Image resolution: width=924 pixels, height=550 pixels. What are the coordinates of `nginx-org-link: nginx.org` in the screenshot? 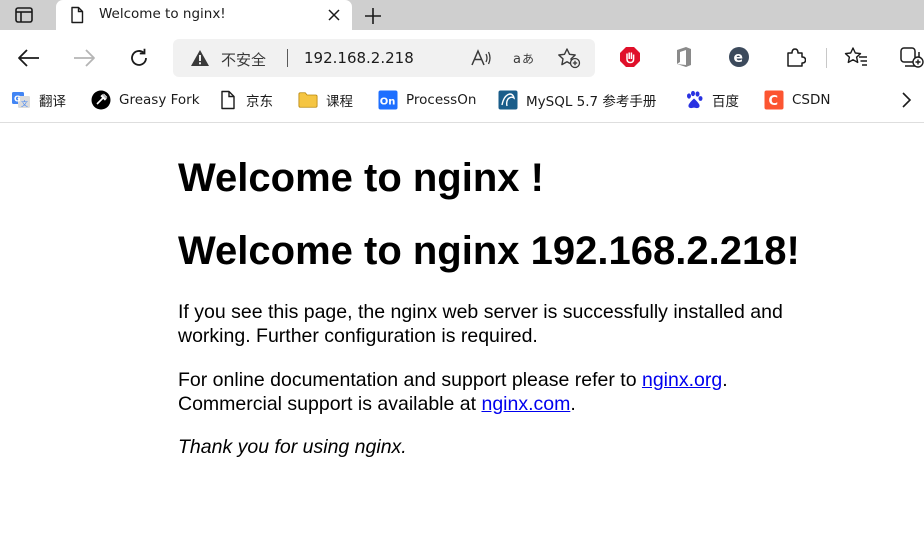 It's located at (682, 380).